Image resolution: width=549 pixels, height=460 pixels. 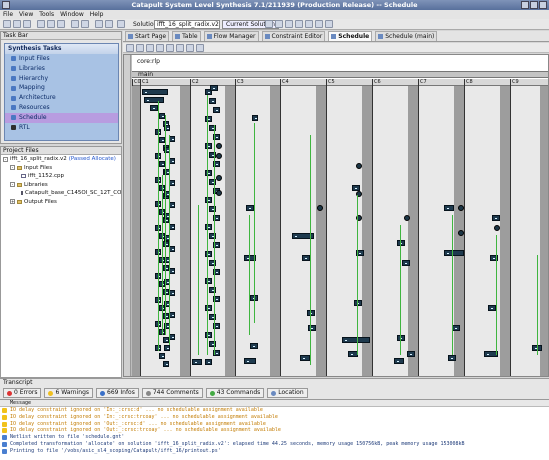 I want to click on expand-icon: +, so click(x=12, y=202).